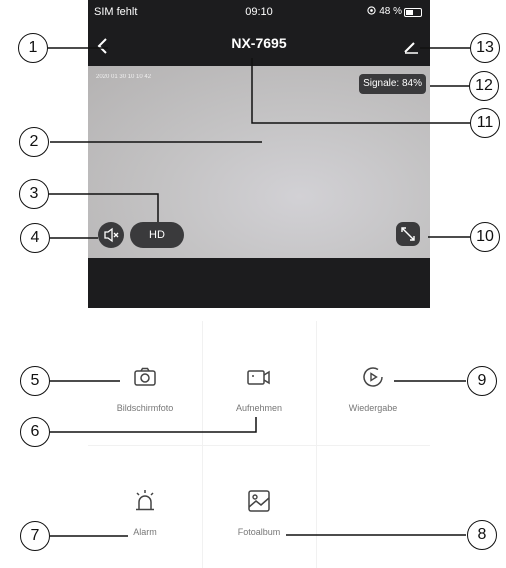 The width and height of the screenshot is (506, 568). What do you see at coordinates (485, 237) in the screenshot?
I see `callout-badge: 10` at bounding box center [485, 237].